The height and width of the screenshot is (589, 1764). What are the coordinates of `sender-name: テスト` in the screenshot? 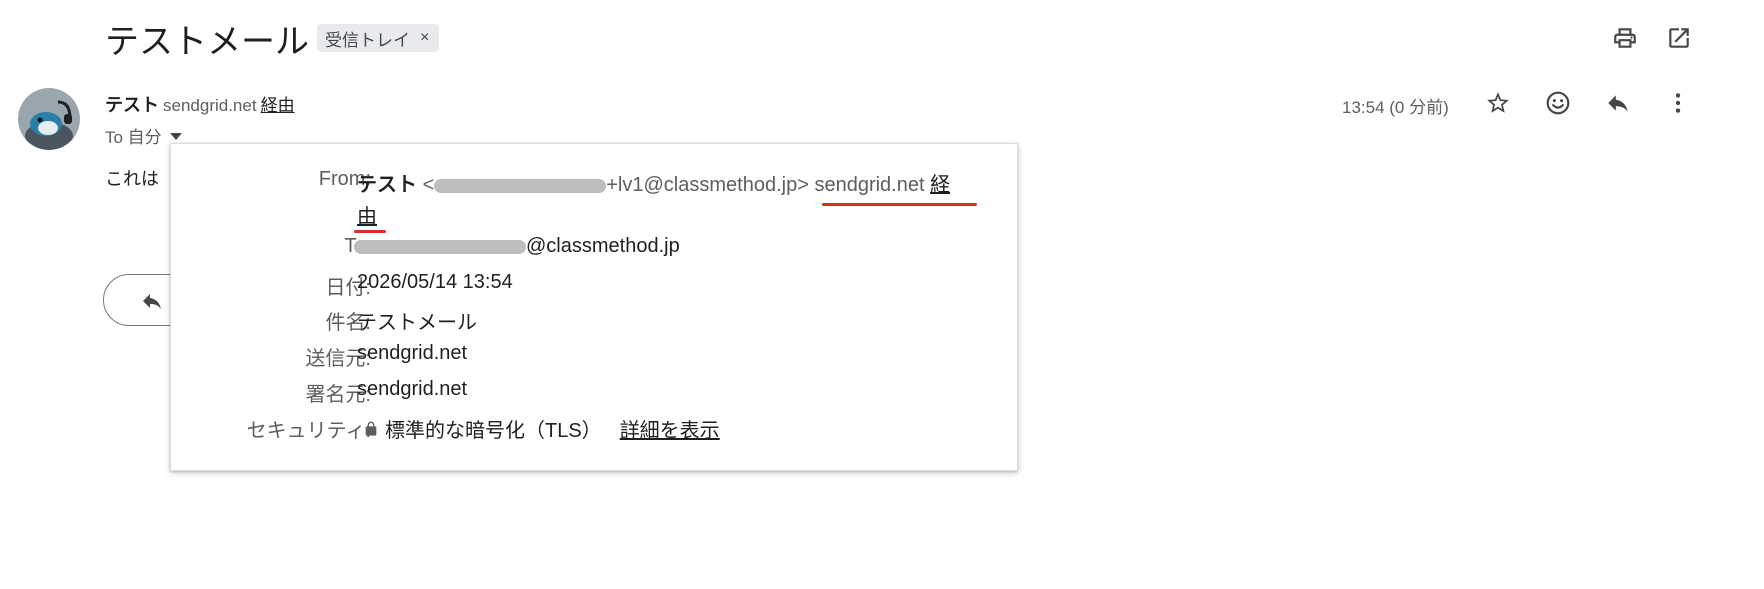 It's located at (132, 105).